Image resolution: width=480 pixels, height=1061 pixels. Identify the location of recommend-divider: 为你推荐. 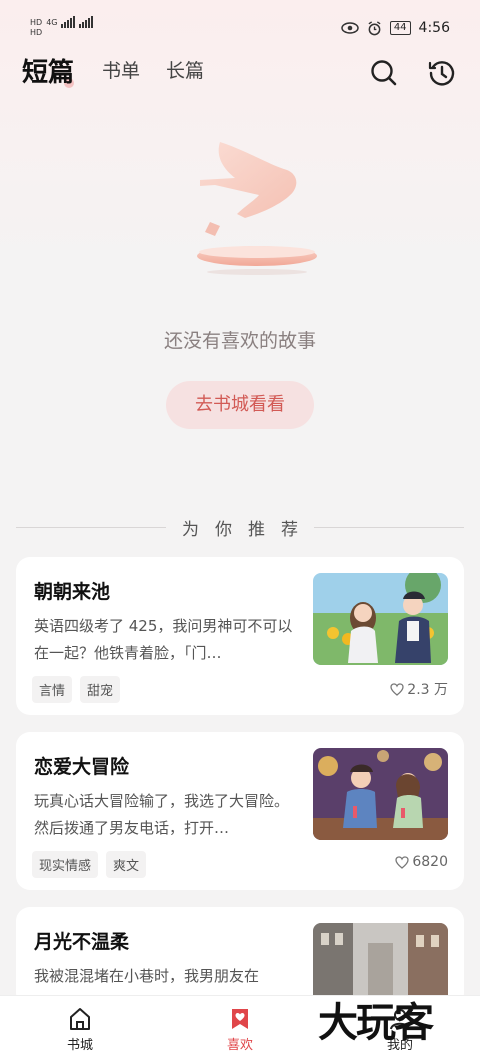
(240, 527).